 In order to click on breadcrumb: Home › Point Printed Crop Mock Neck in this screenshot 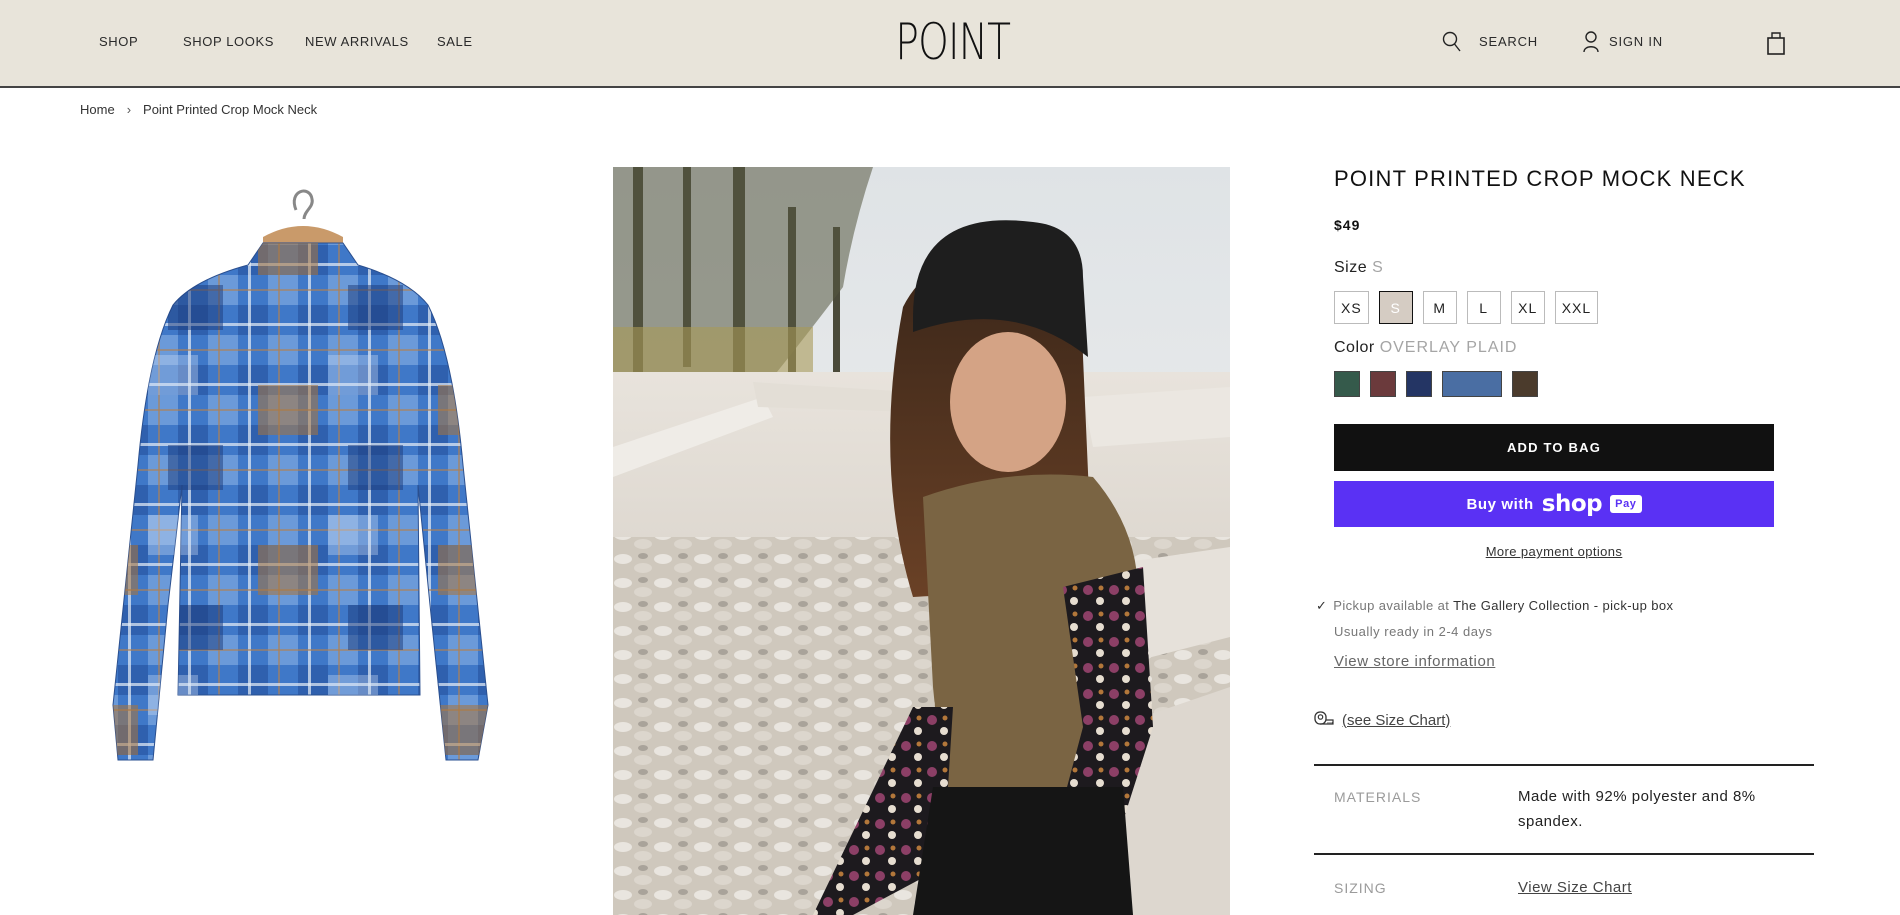, I will do `click(198, 109)`.